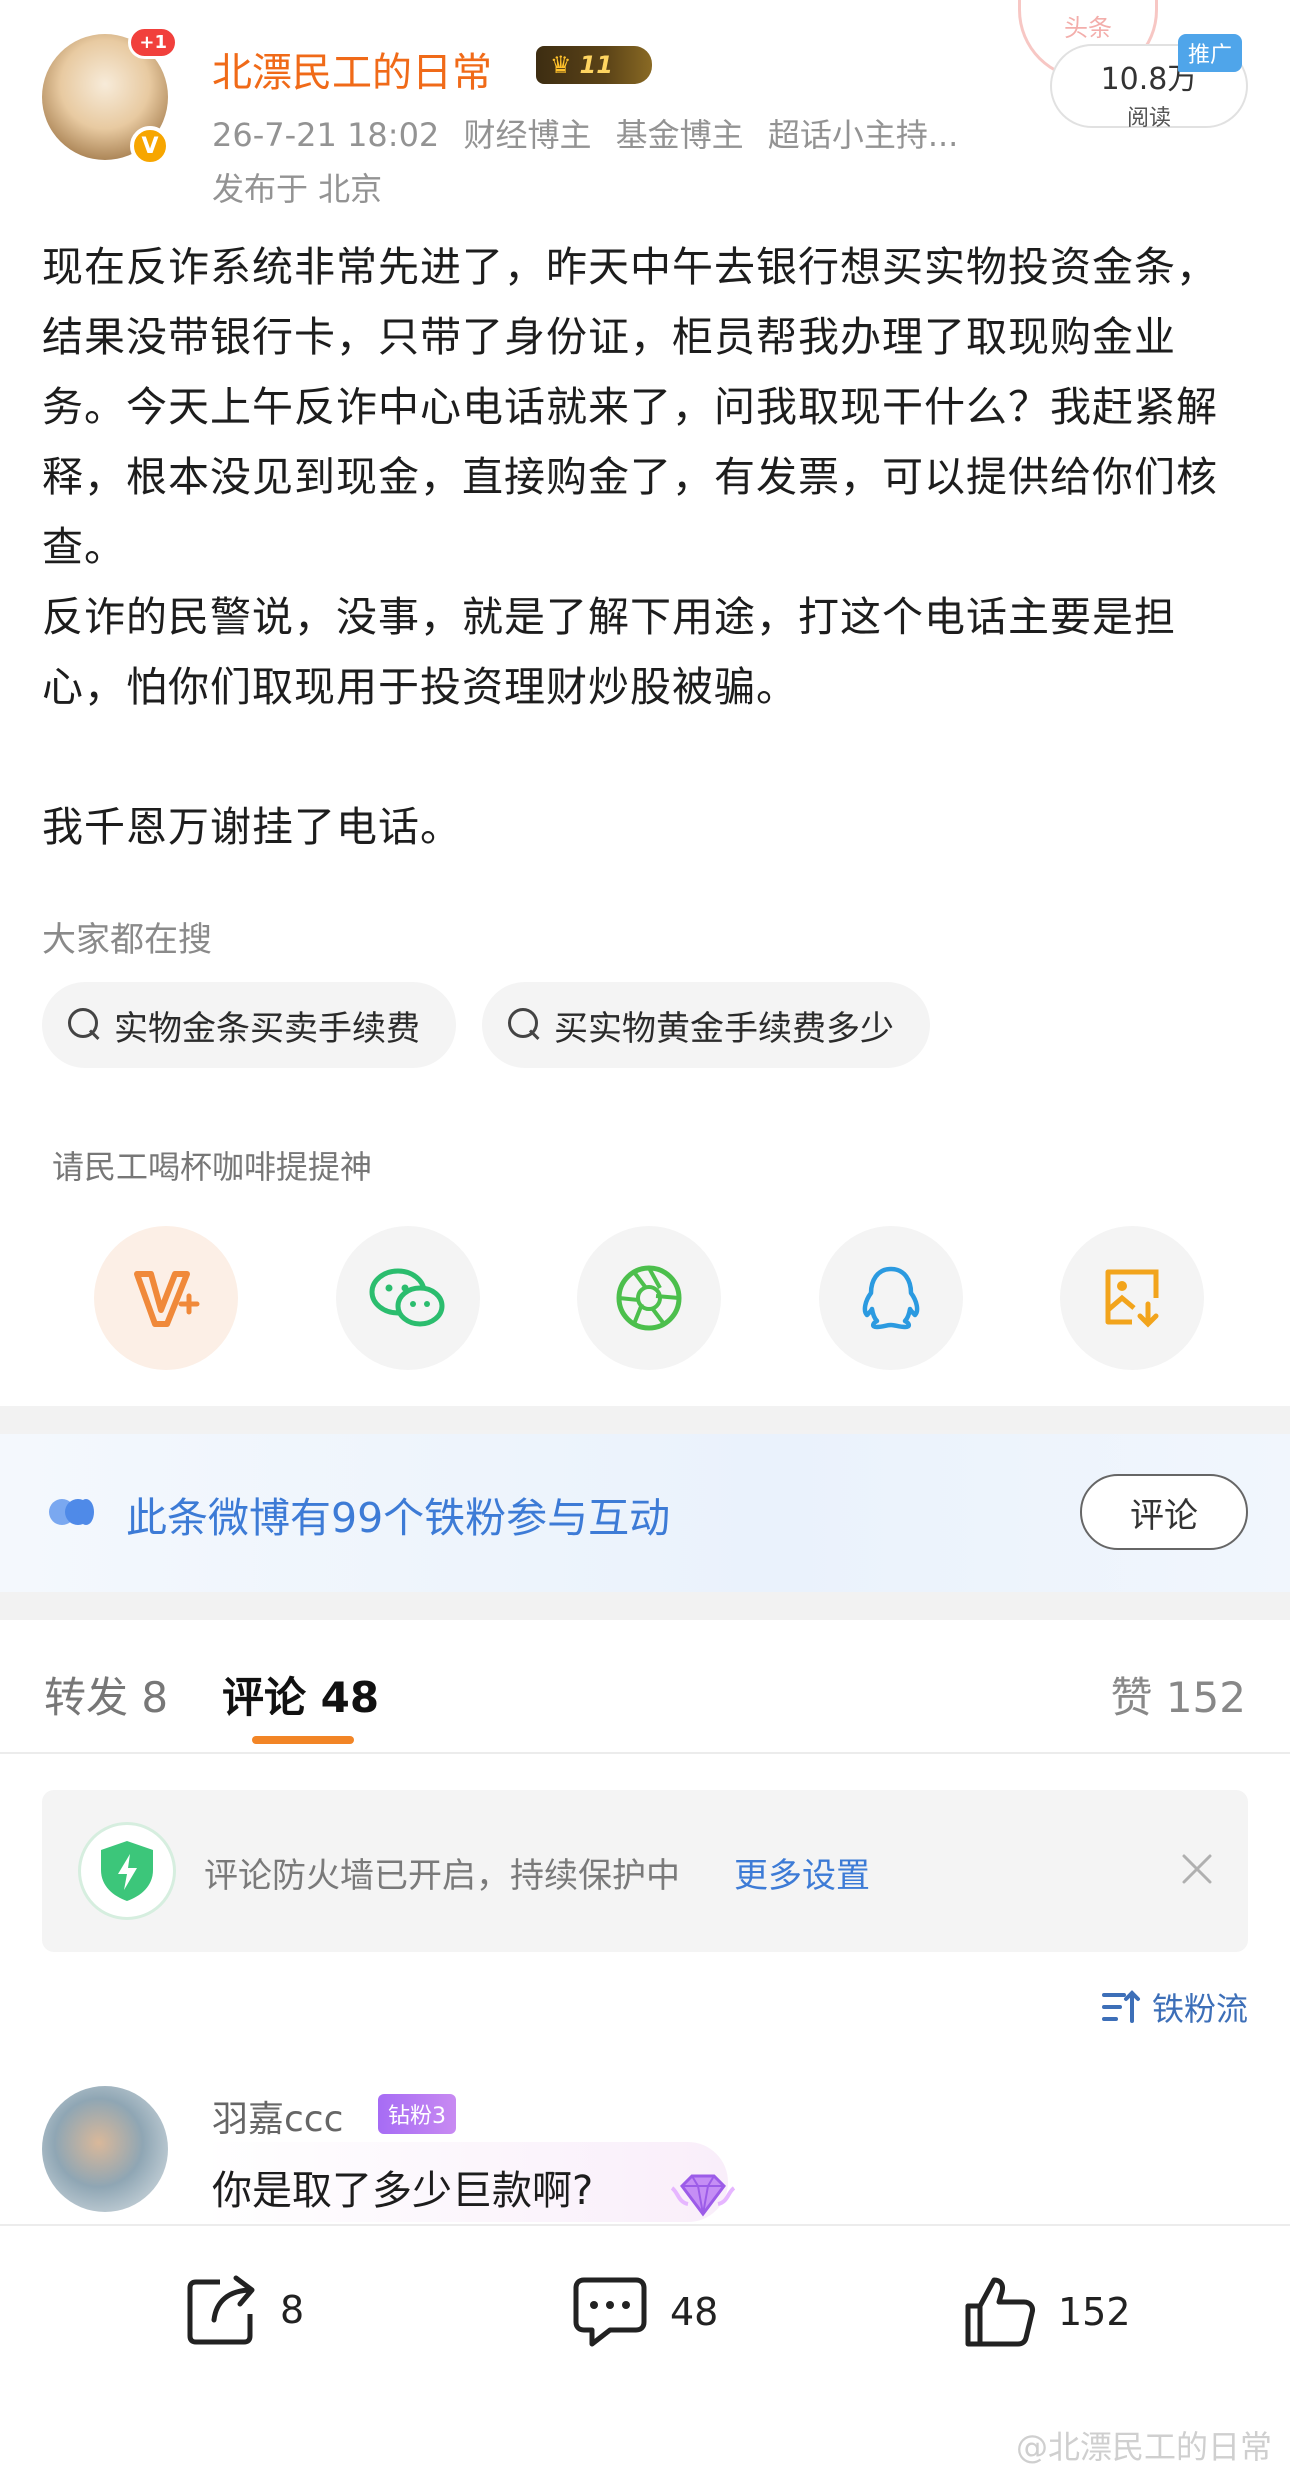 The image size is (1290, 2488). Describe the element at coordinates (292, 2310) in the screenshot. I see `repost-count: 8` at that location.